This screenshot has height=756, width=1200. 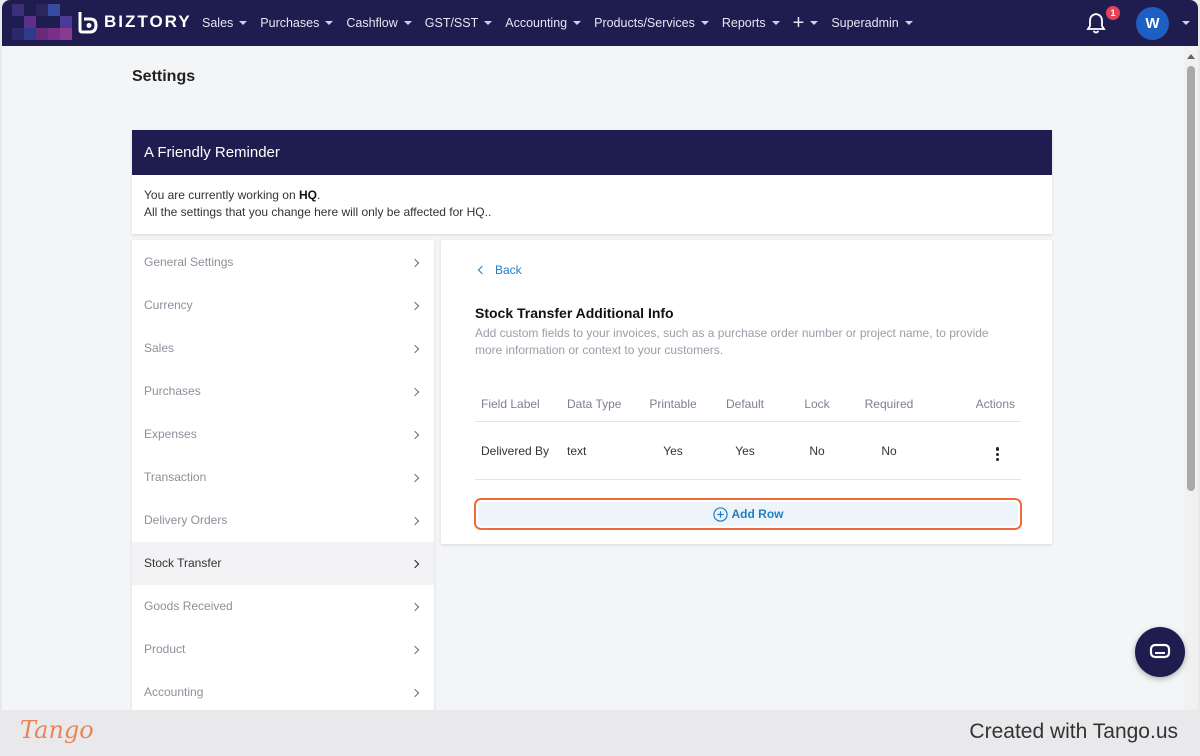 I want to click on sidebar-item-accounting: Accounting, so click(x=283, y=690).